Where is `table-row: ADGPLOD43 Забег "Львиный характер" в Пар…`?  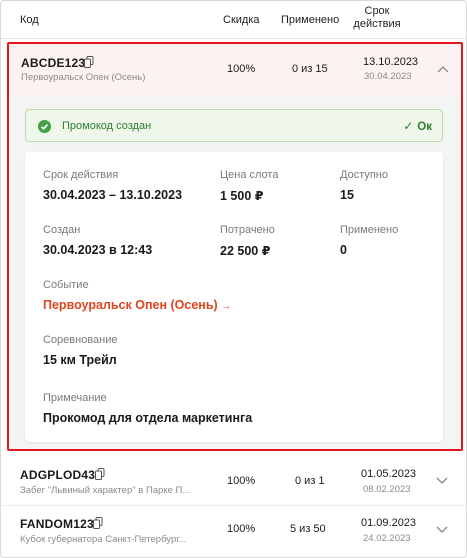 table-row: ADGPLOD43 Забег "Львиный характер" в Пар… is located at coordinates (233, 481).